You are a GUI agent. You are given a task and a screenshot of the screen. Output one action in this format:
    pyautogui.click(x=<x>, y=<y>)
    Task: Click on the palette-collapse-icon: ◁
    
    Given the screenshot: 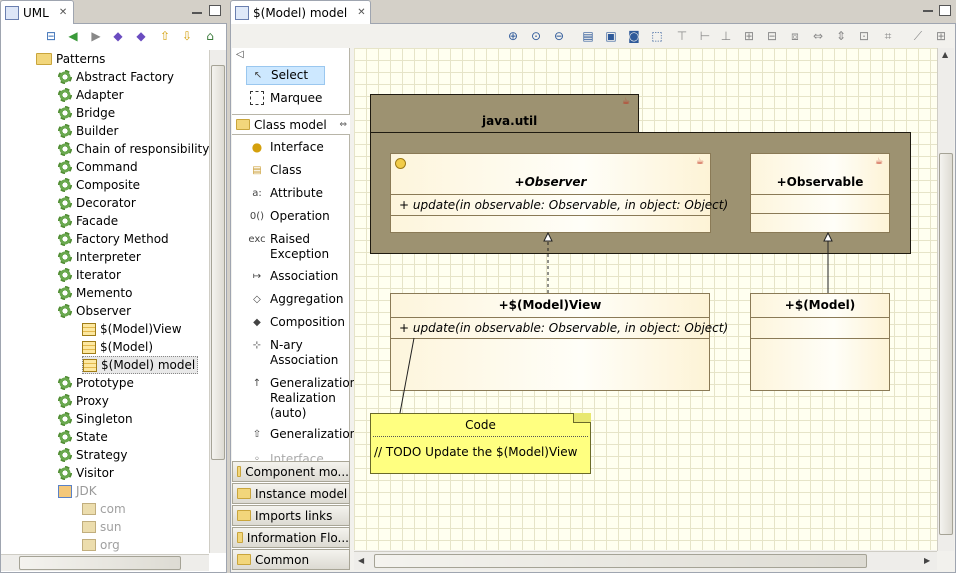 What is the action you would take?
    pyautogui.click(x=240, y=54)
    